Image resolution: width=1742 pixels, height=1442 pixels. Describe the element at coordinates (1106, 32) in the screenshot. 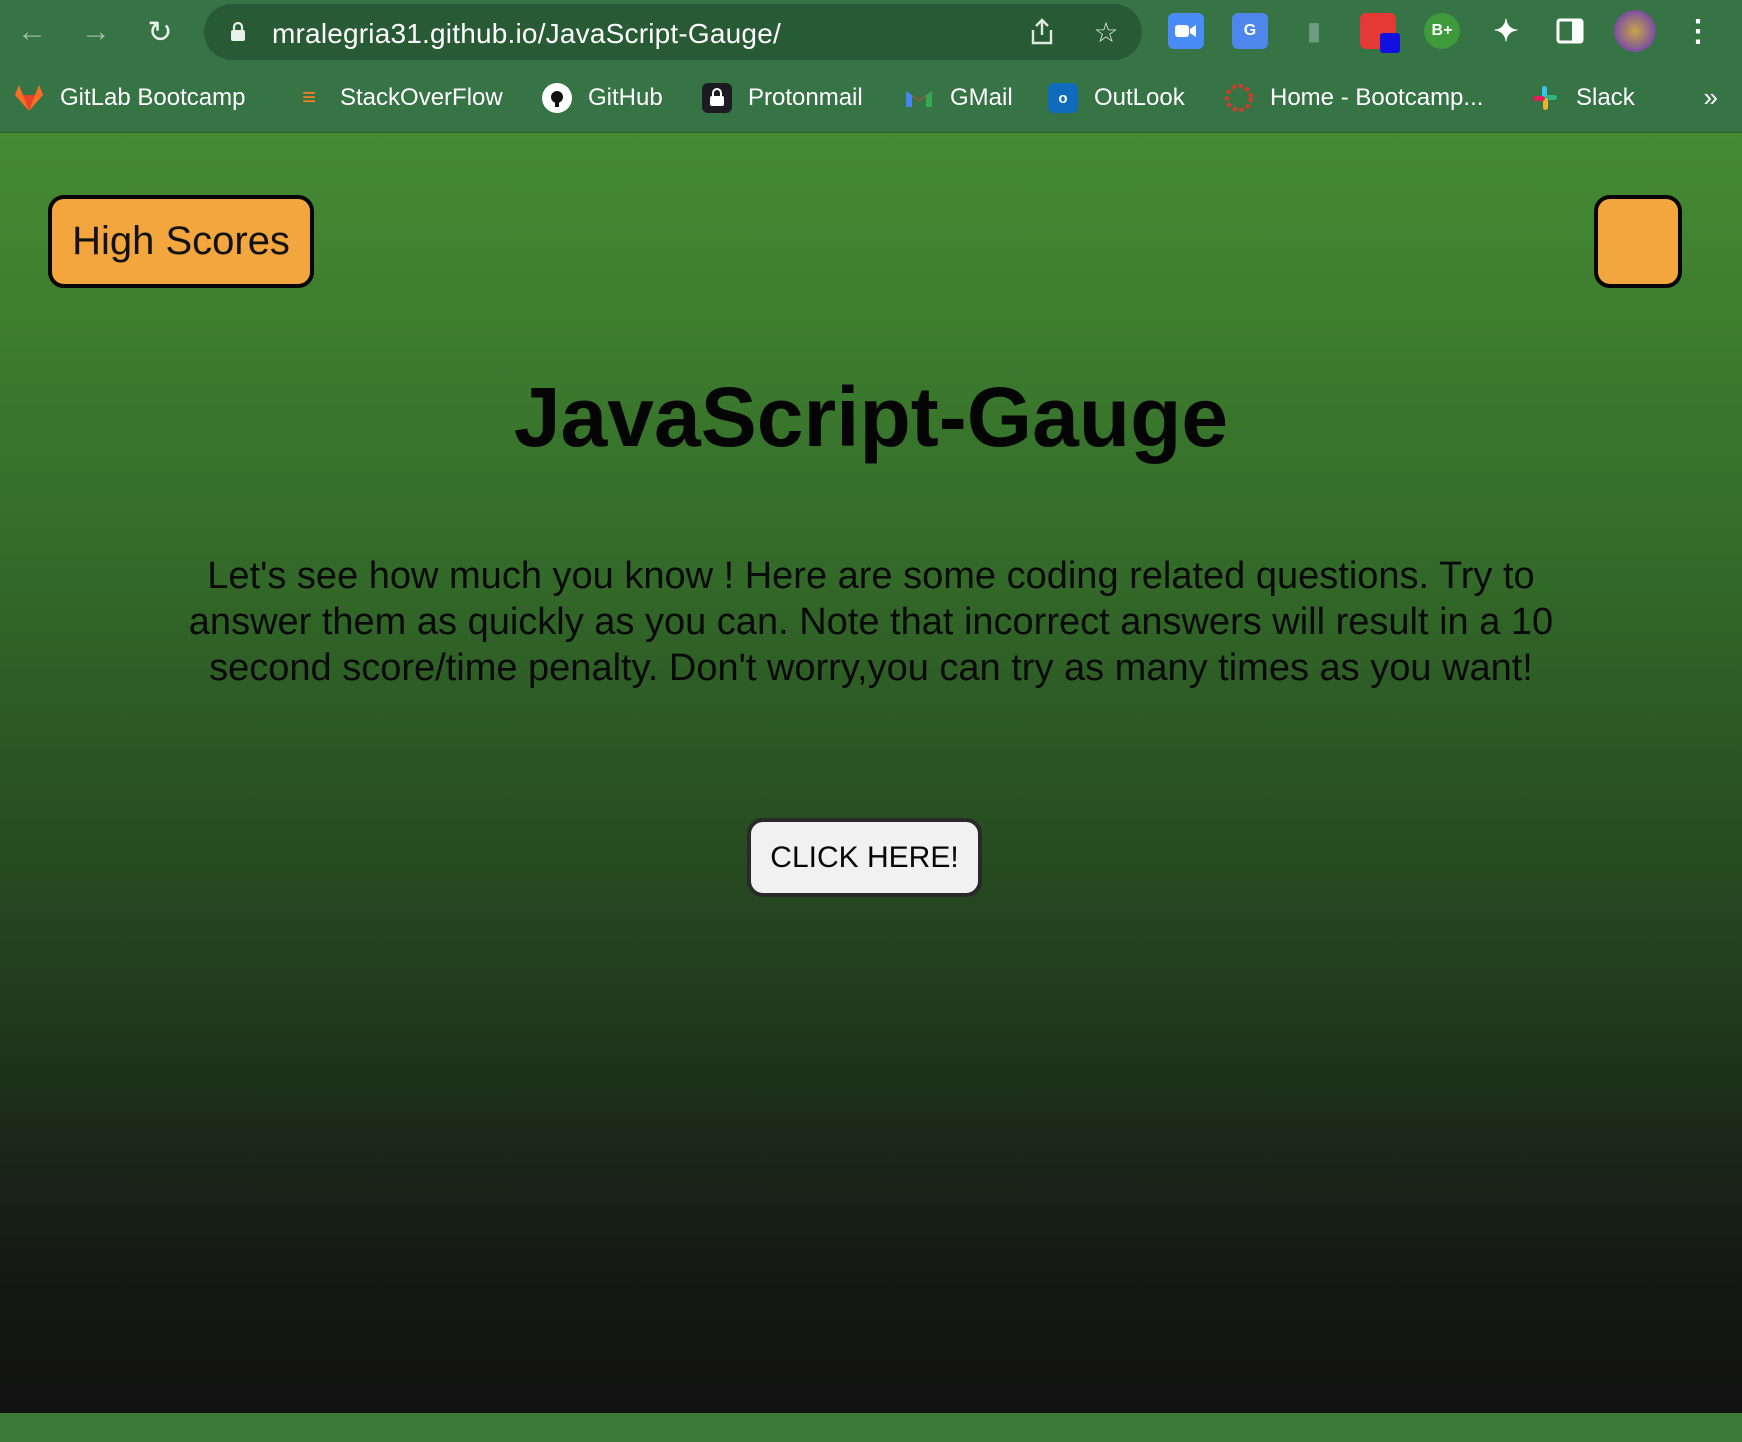

I see `bookmark-star-icon: ☆` at that location.